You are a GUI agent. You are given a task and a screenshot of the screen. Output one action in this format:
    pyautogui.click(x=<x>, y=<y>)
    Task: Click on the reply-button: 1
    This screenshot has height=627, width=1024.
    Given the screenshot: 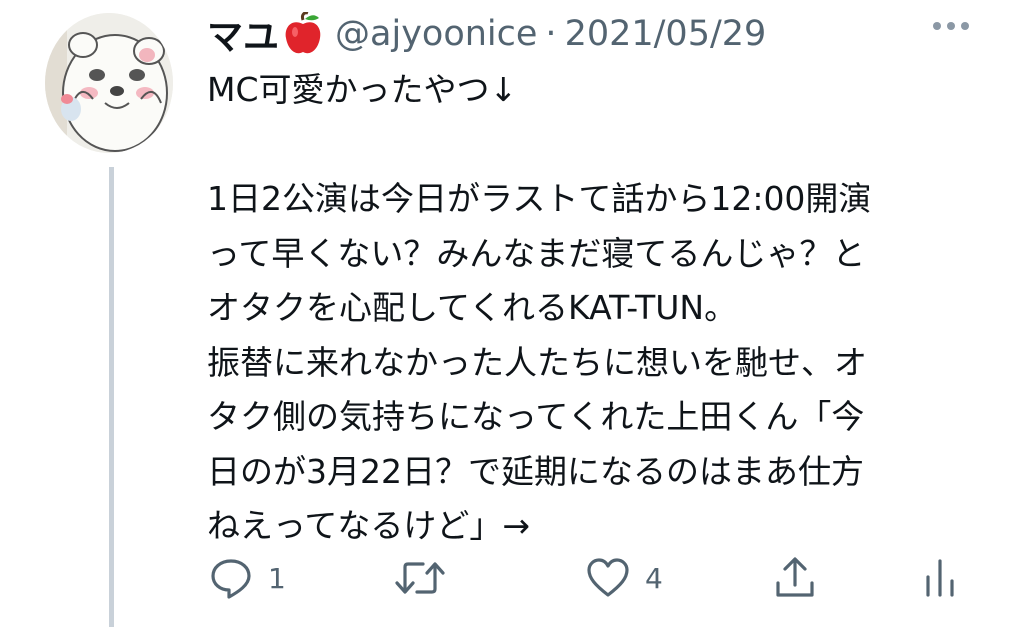 What is the action you would take?
    pyautogui.click(x=247, y=578)
    